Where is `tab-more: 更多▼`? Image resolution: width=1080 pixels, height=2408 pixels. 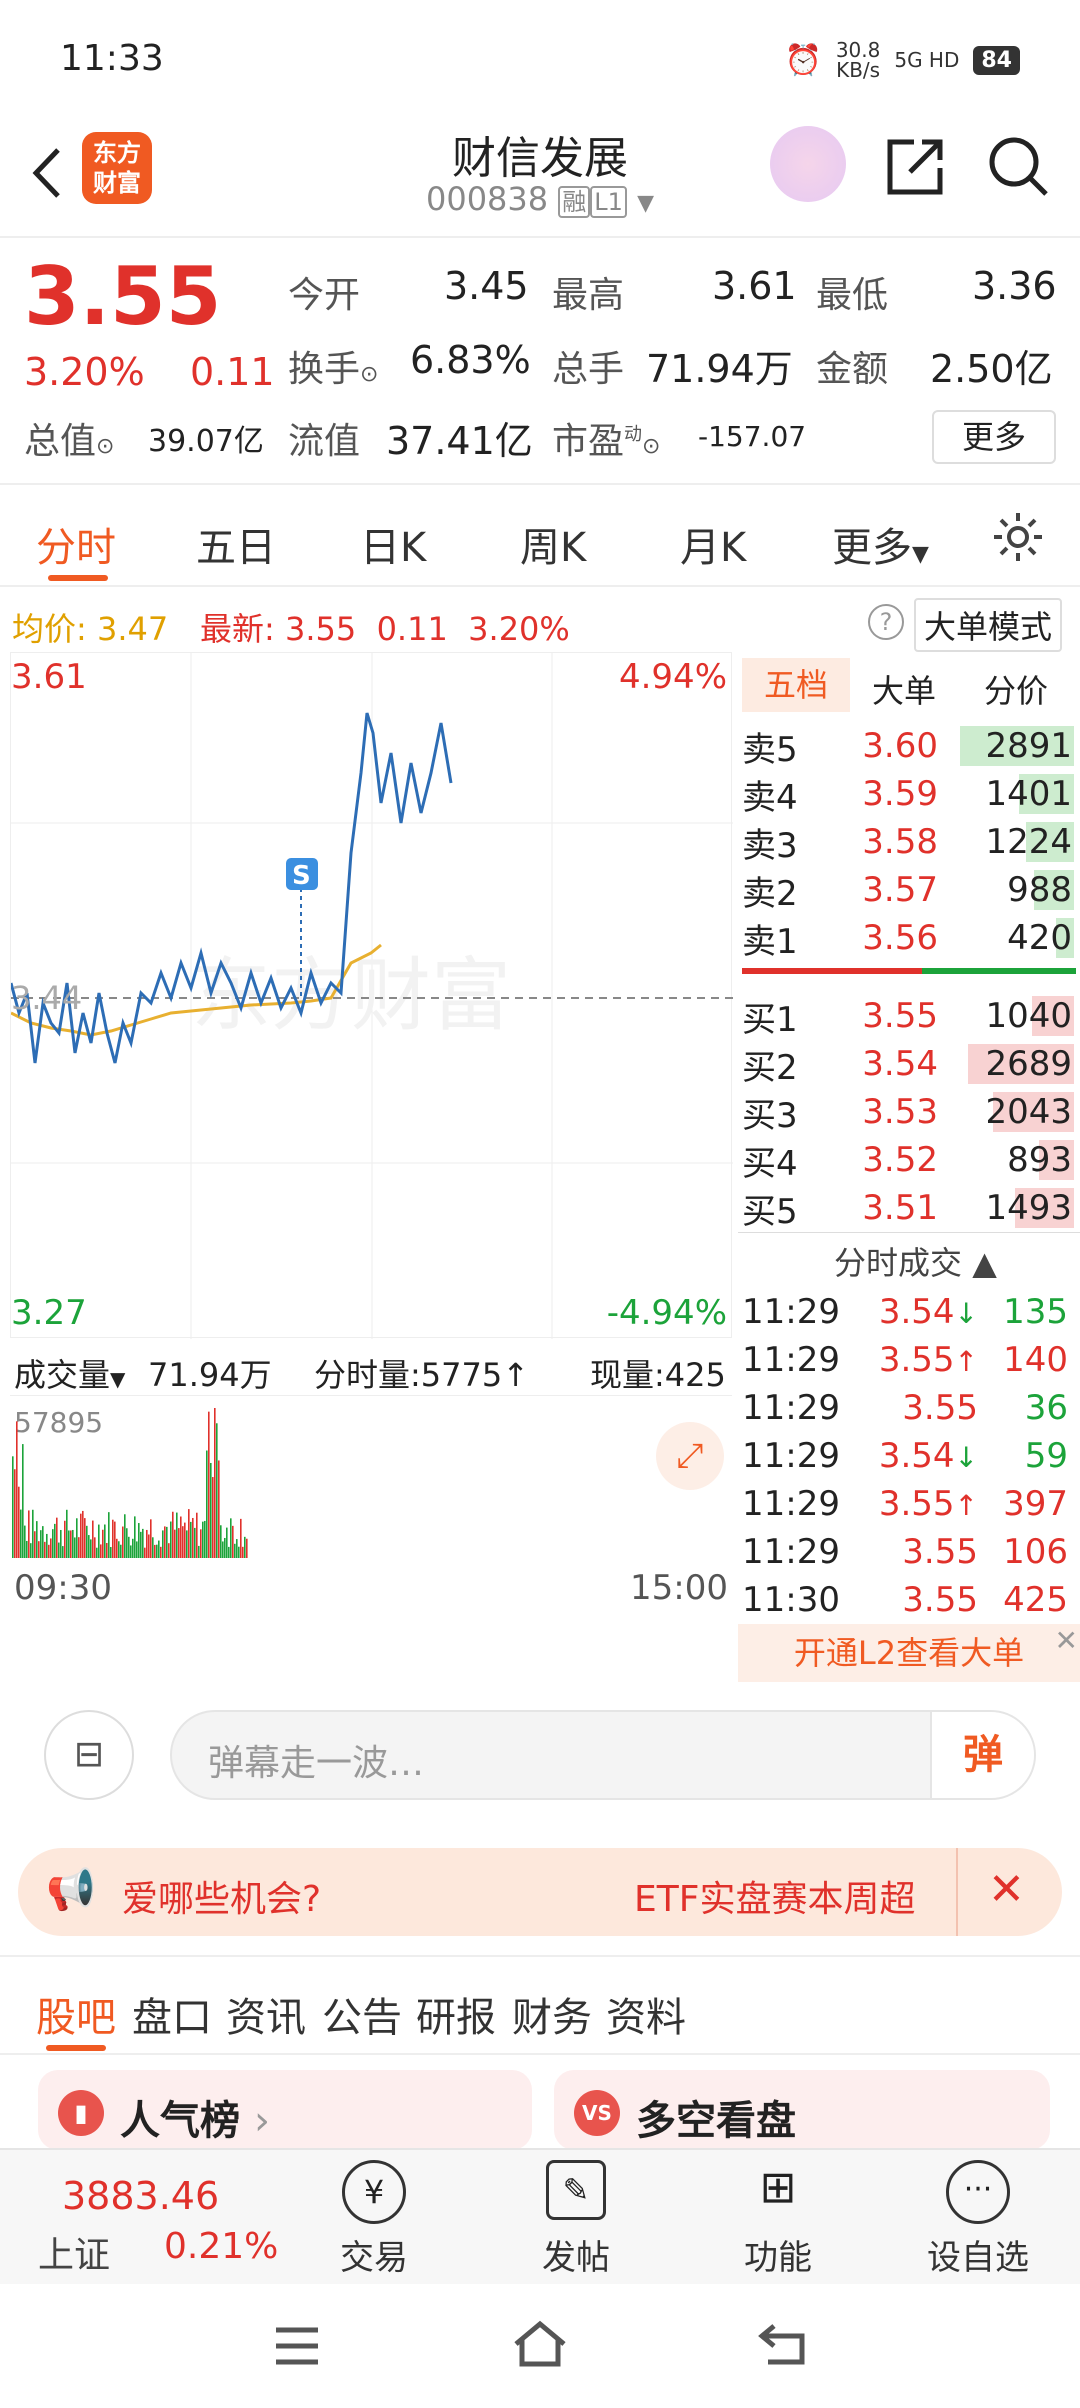
tab-more: 更多▼ is located at coordinates (880, 544).